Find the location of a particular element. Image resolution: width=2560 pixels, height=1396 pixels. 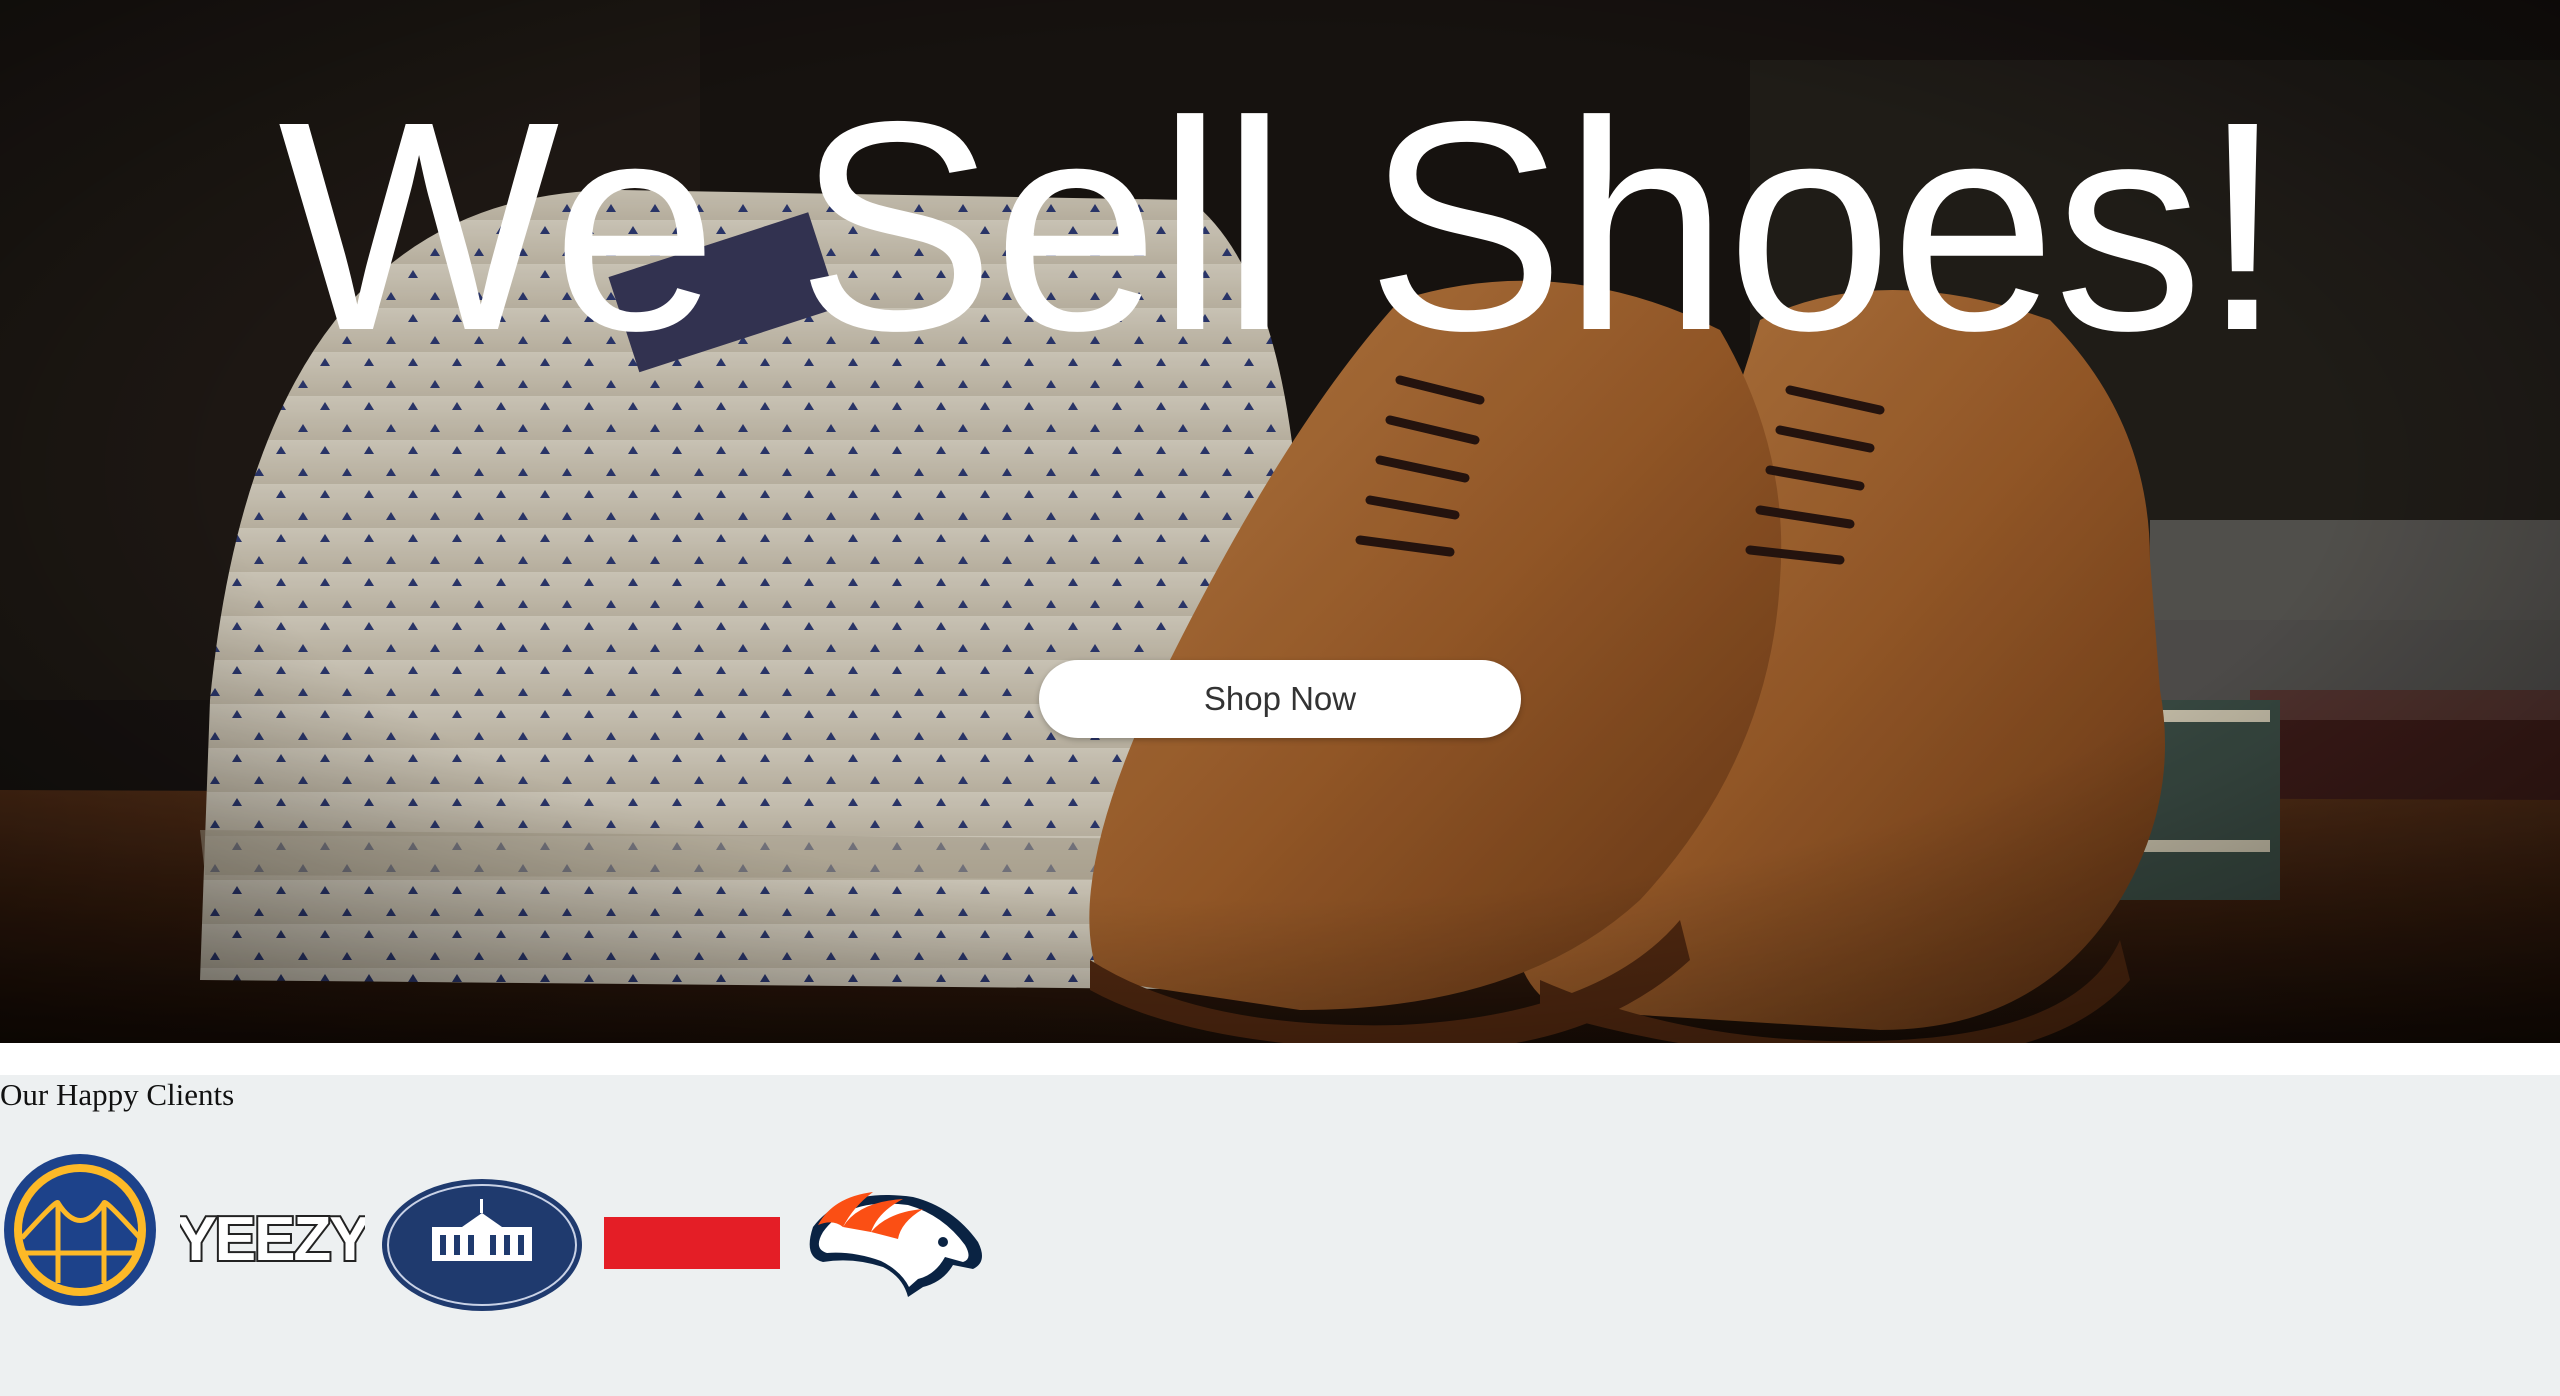

yeezy-logo: YEEZY is located at coordinates (272, 1240).